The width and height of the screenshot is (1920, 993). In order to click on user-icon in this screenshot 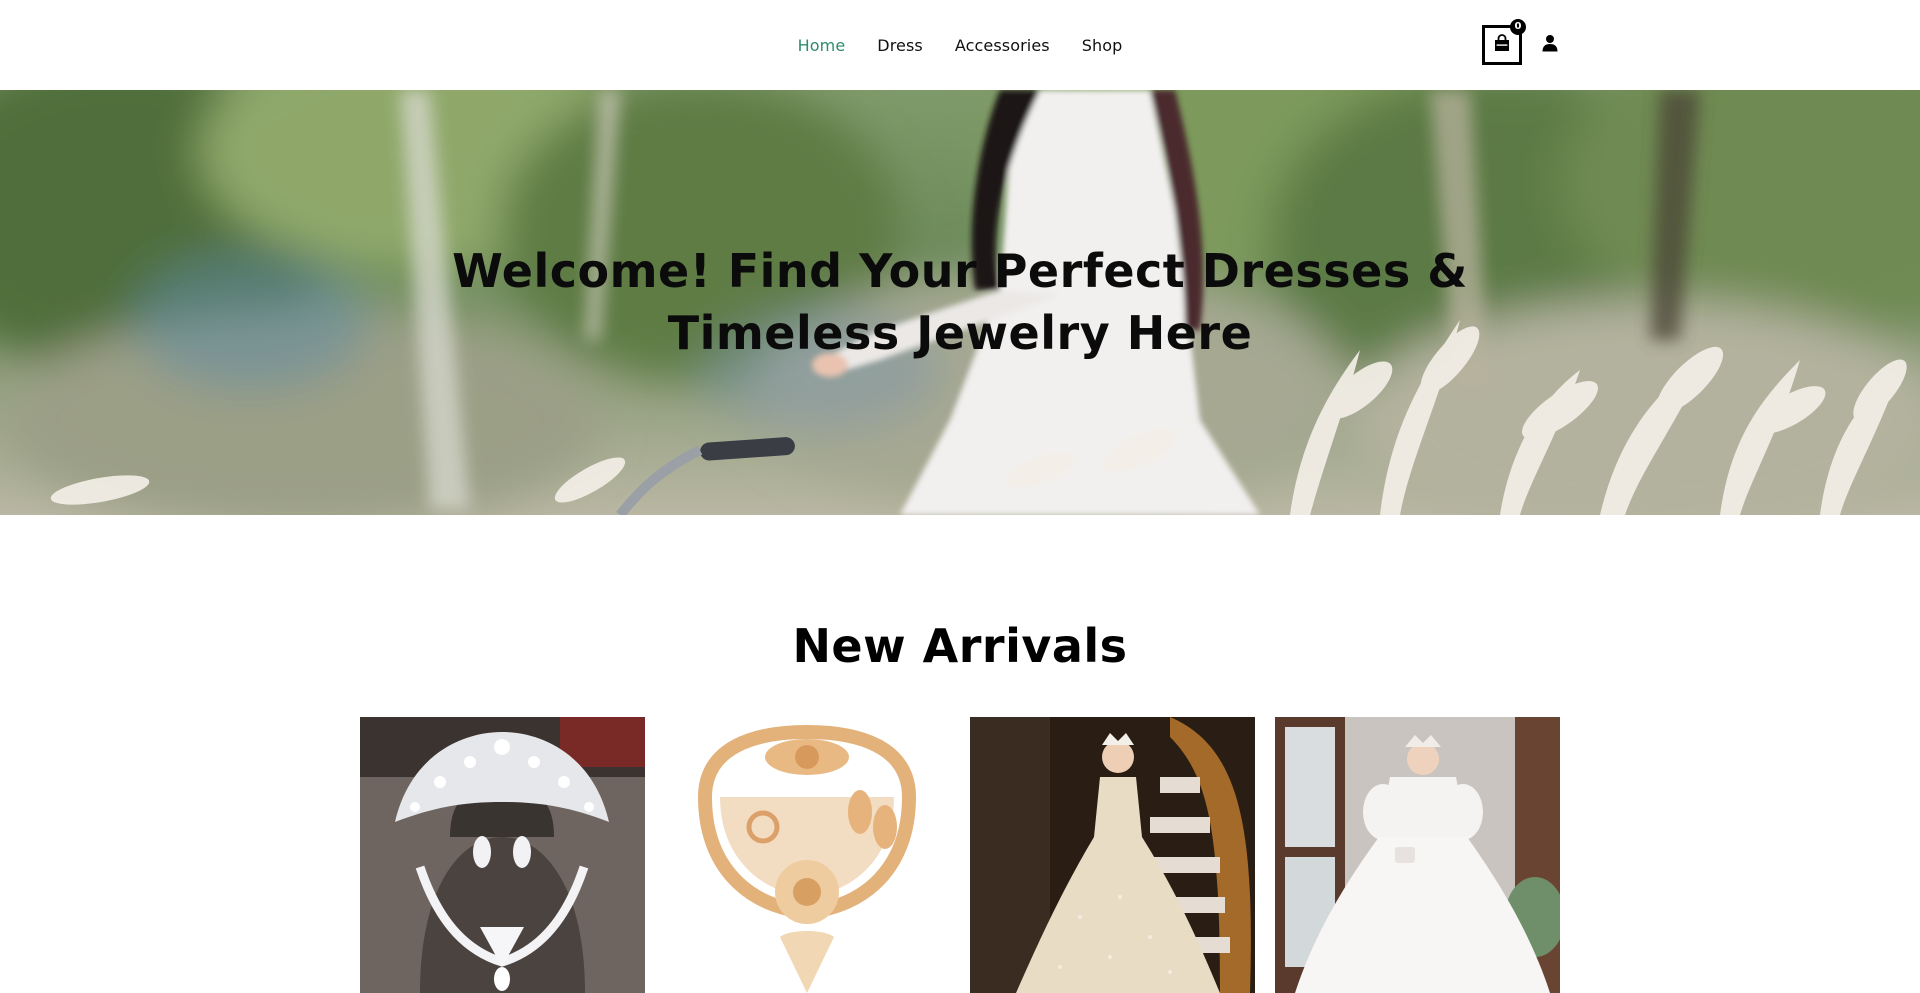, I will do `click(1550, 45)`.